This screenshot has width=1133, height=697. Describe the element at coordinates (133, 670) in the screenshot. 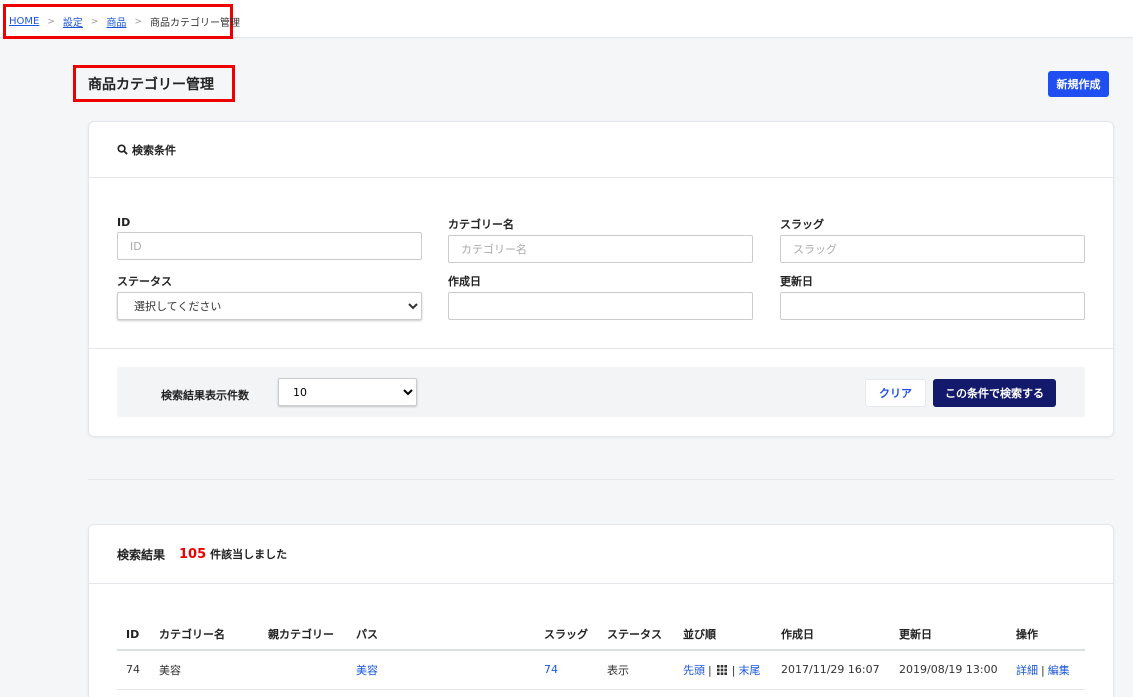

I see `cell-id: 74` at that location.